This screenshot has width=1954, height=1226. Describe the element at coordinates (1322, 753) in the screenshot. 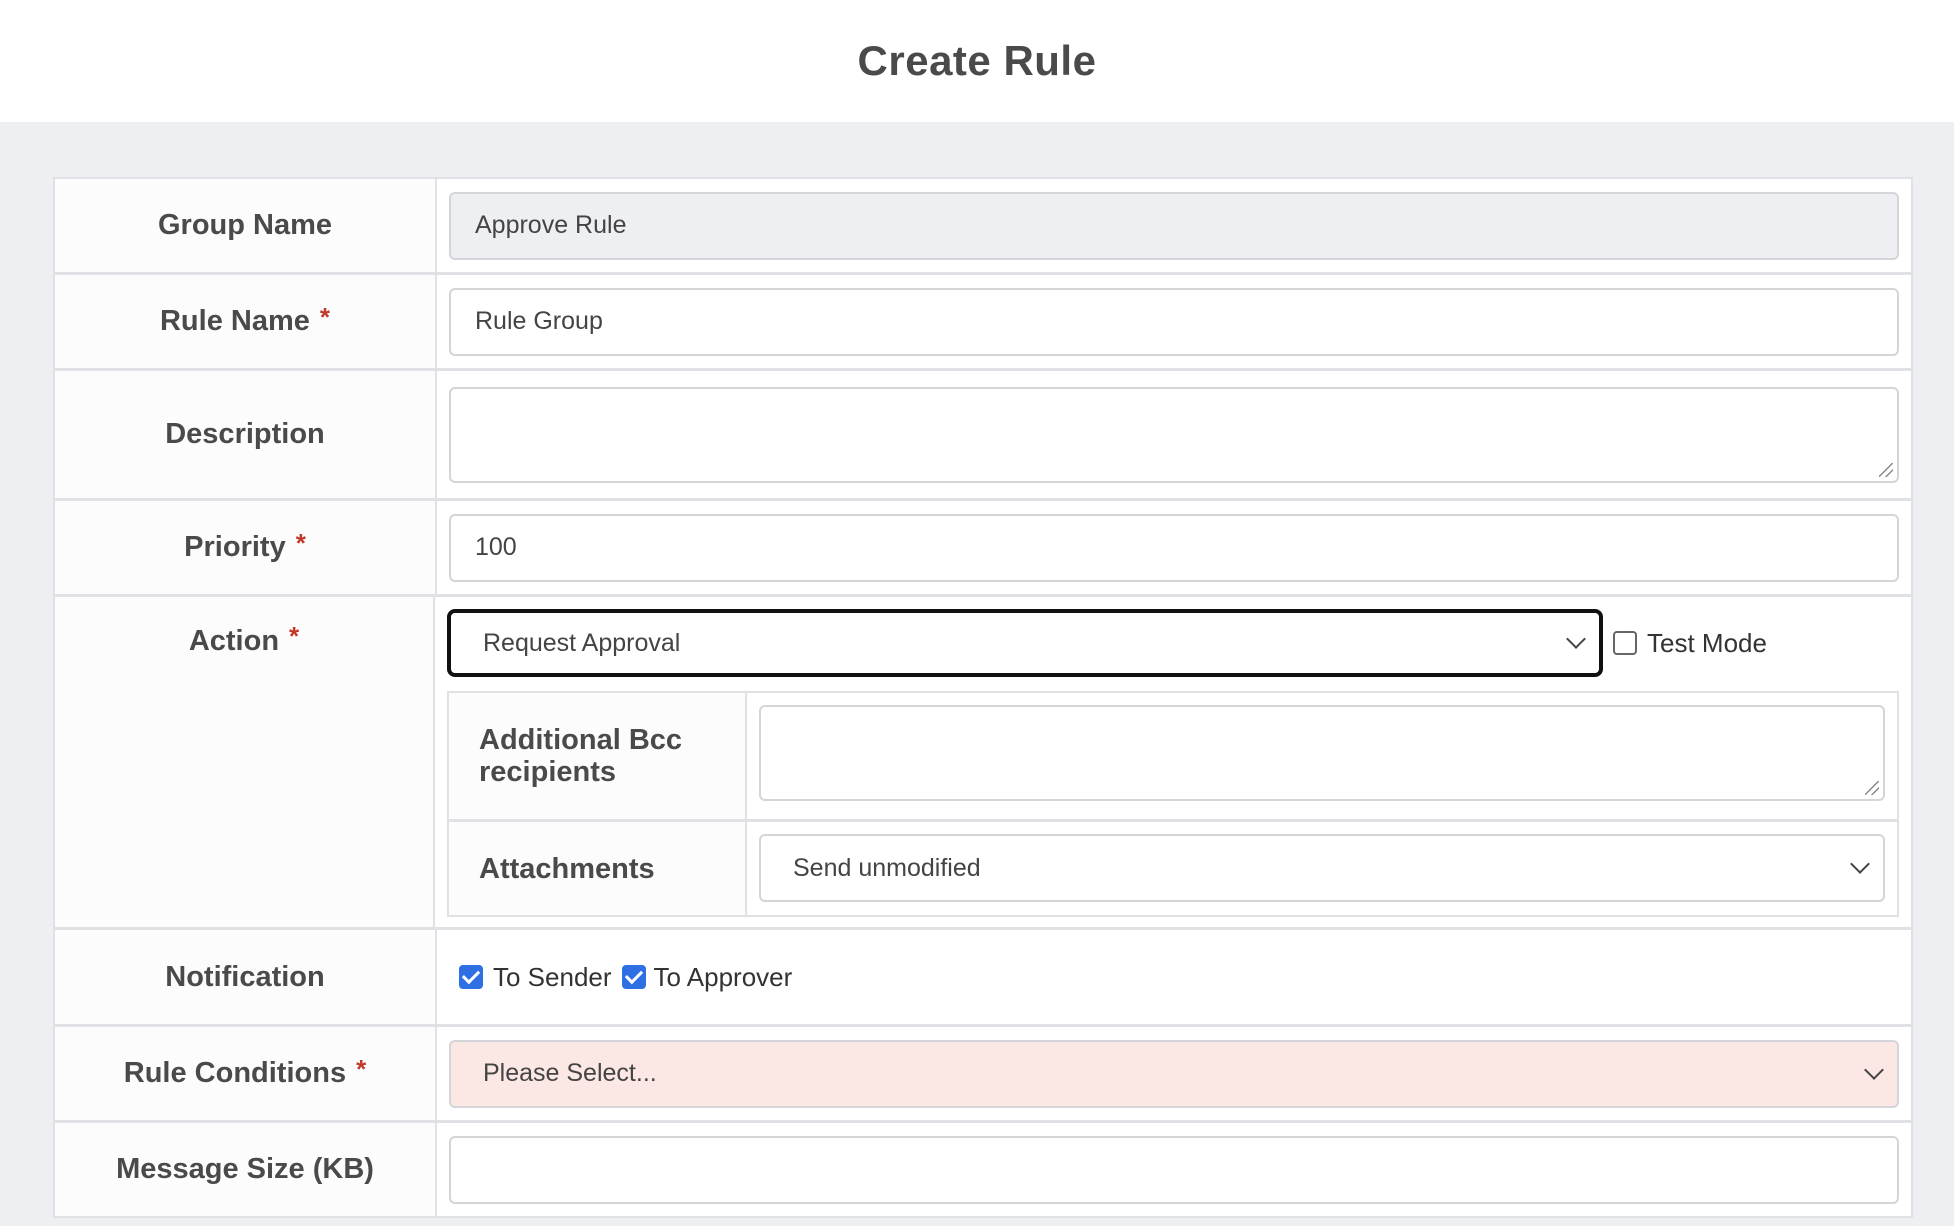

I see `bcc-textarea` at that location.